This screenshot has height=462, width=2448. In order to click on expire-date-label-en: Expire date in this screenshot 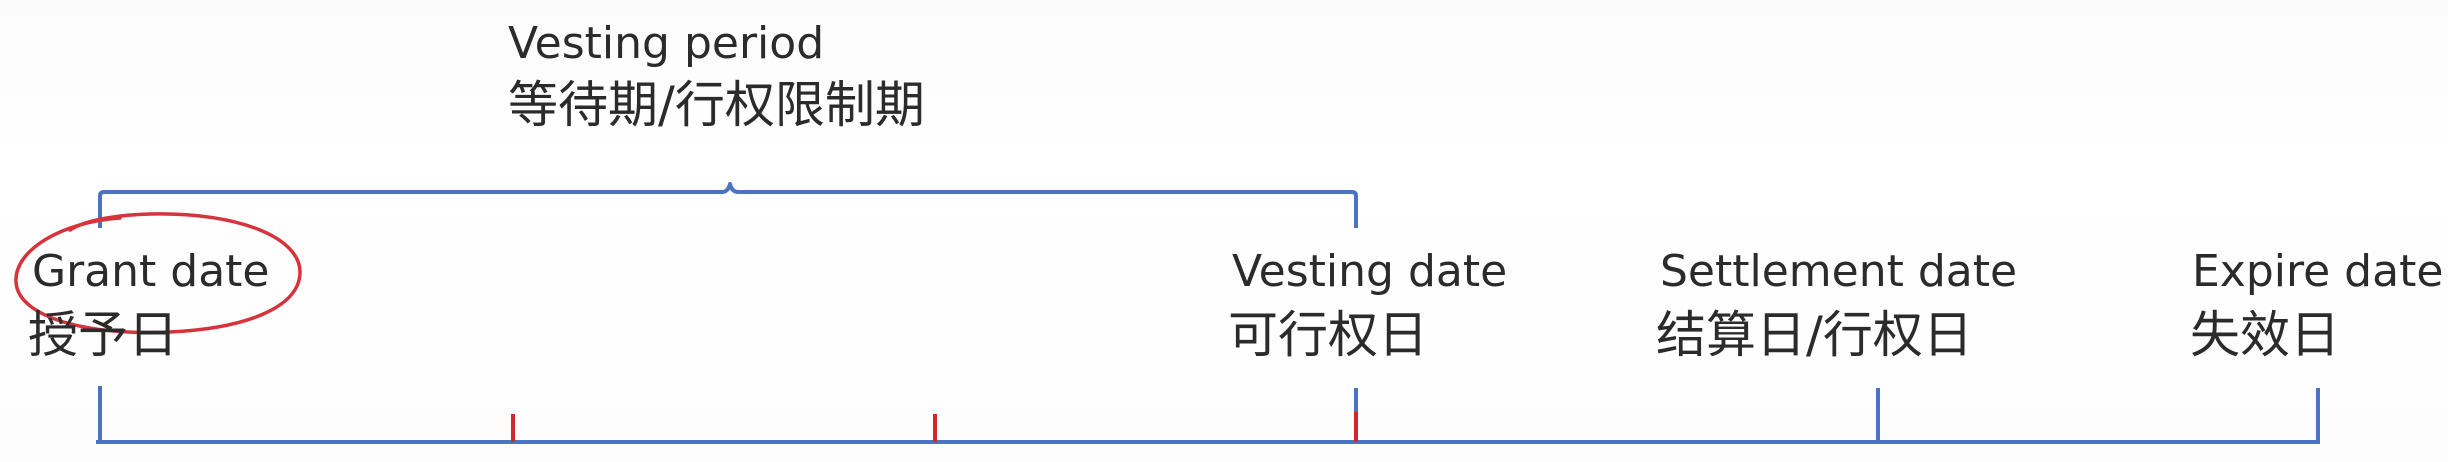, I will do `click(2318, 271)`.